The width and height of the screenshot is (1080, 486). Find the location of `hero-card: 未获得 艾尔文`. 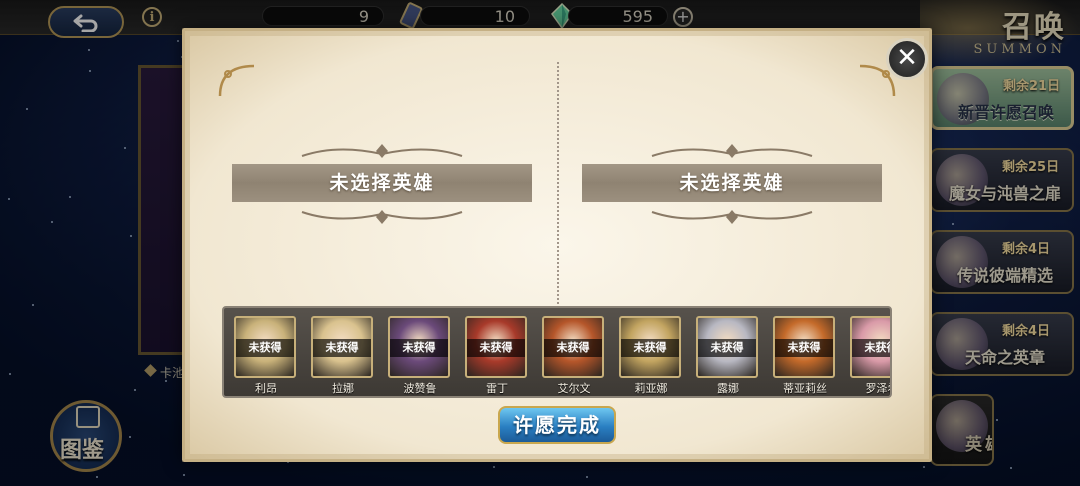

hero-card: 未获得 艾尔文 is located at coordinates (574, 356).